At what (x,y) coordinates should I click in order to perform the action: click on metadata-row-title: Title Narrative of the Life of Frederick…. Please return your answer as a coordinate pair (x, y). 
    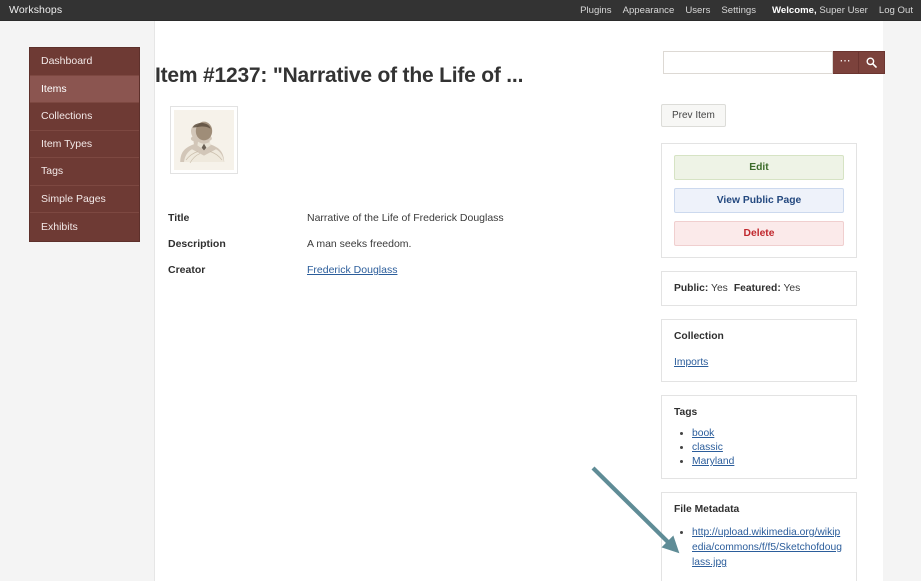
    Looking at the image, I should click on (403, 218).